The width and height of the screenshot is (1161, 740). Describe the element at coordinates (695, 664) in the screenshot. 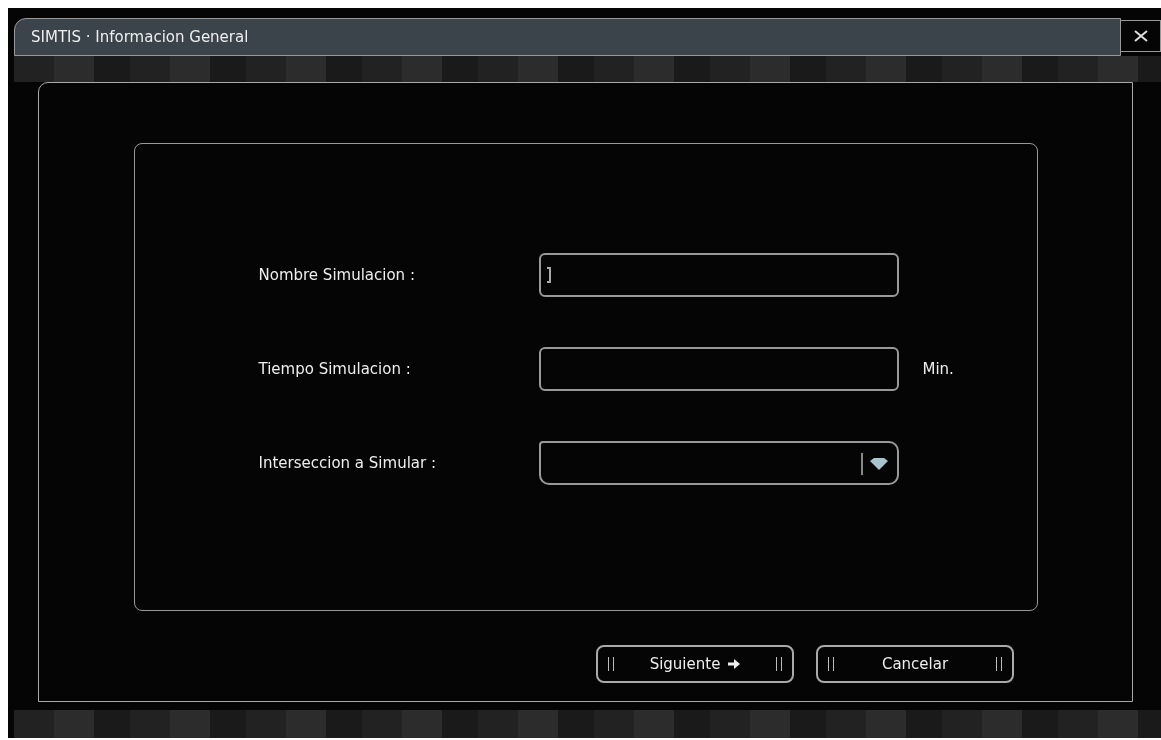

I see `next-button: Siguiente` at that location.